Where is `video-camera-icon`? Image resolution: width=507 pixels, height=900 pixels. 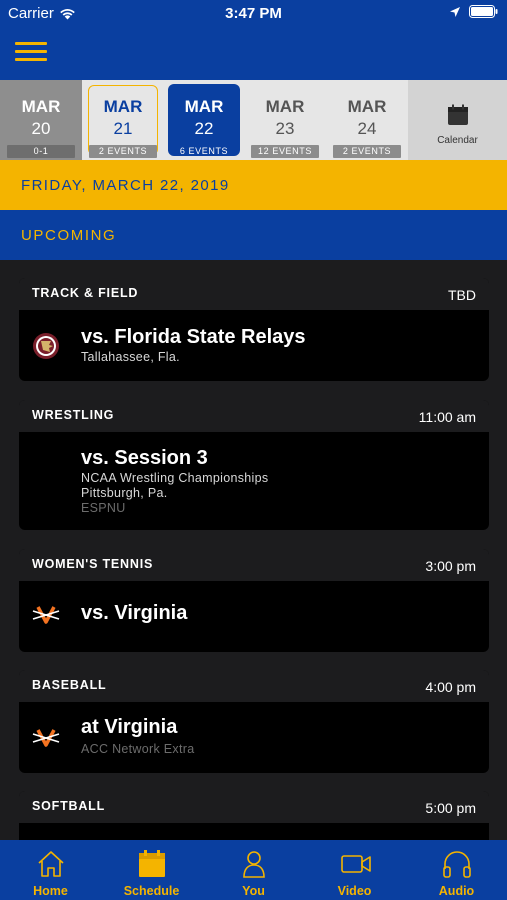 video-camera-icon is located at coordinates (356, 864).